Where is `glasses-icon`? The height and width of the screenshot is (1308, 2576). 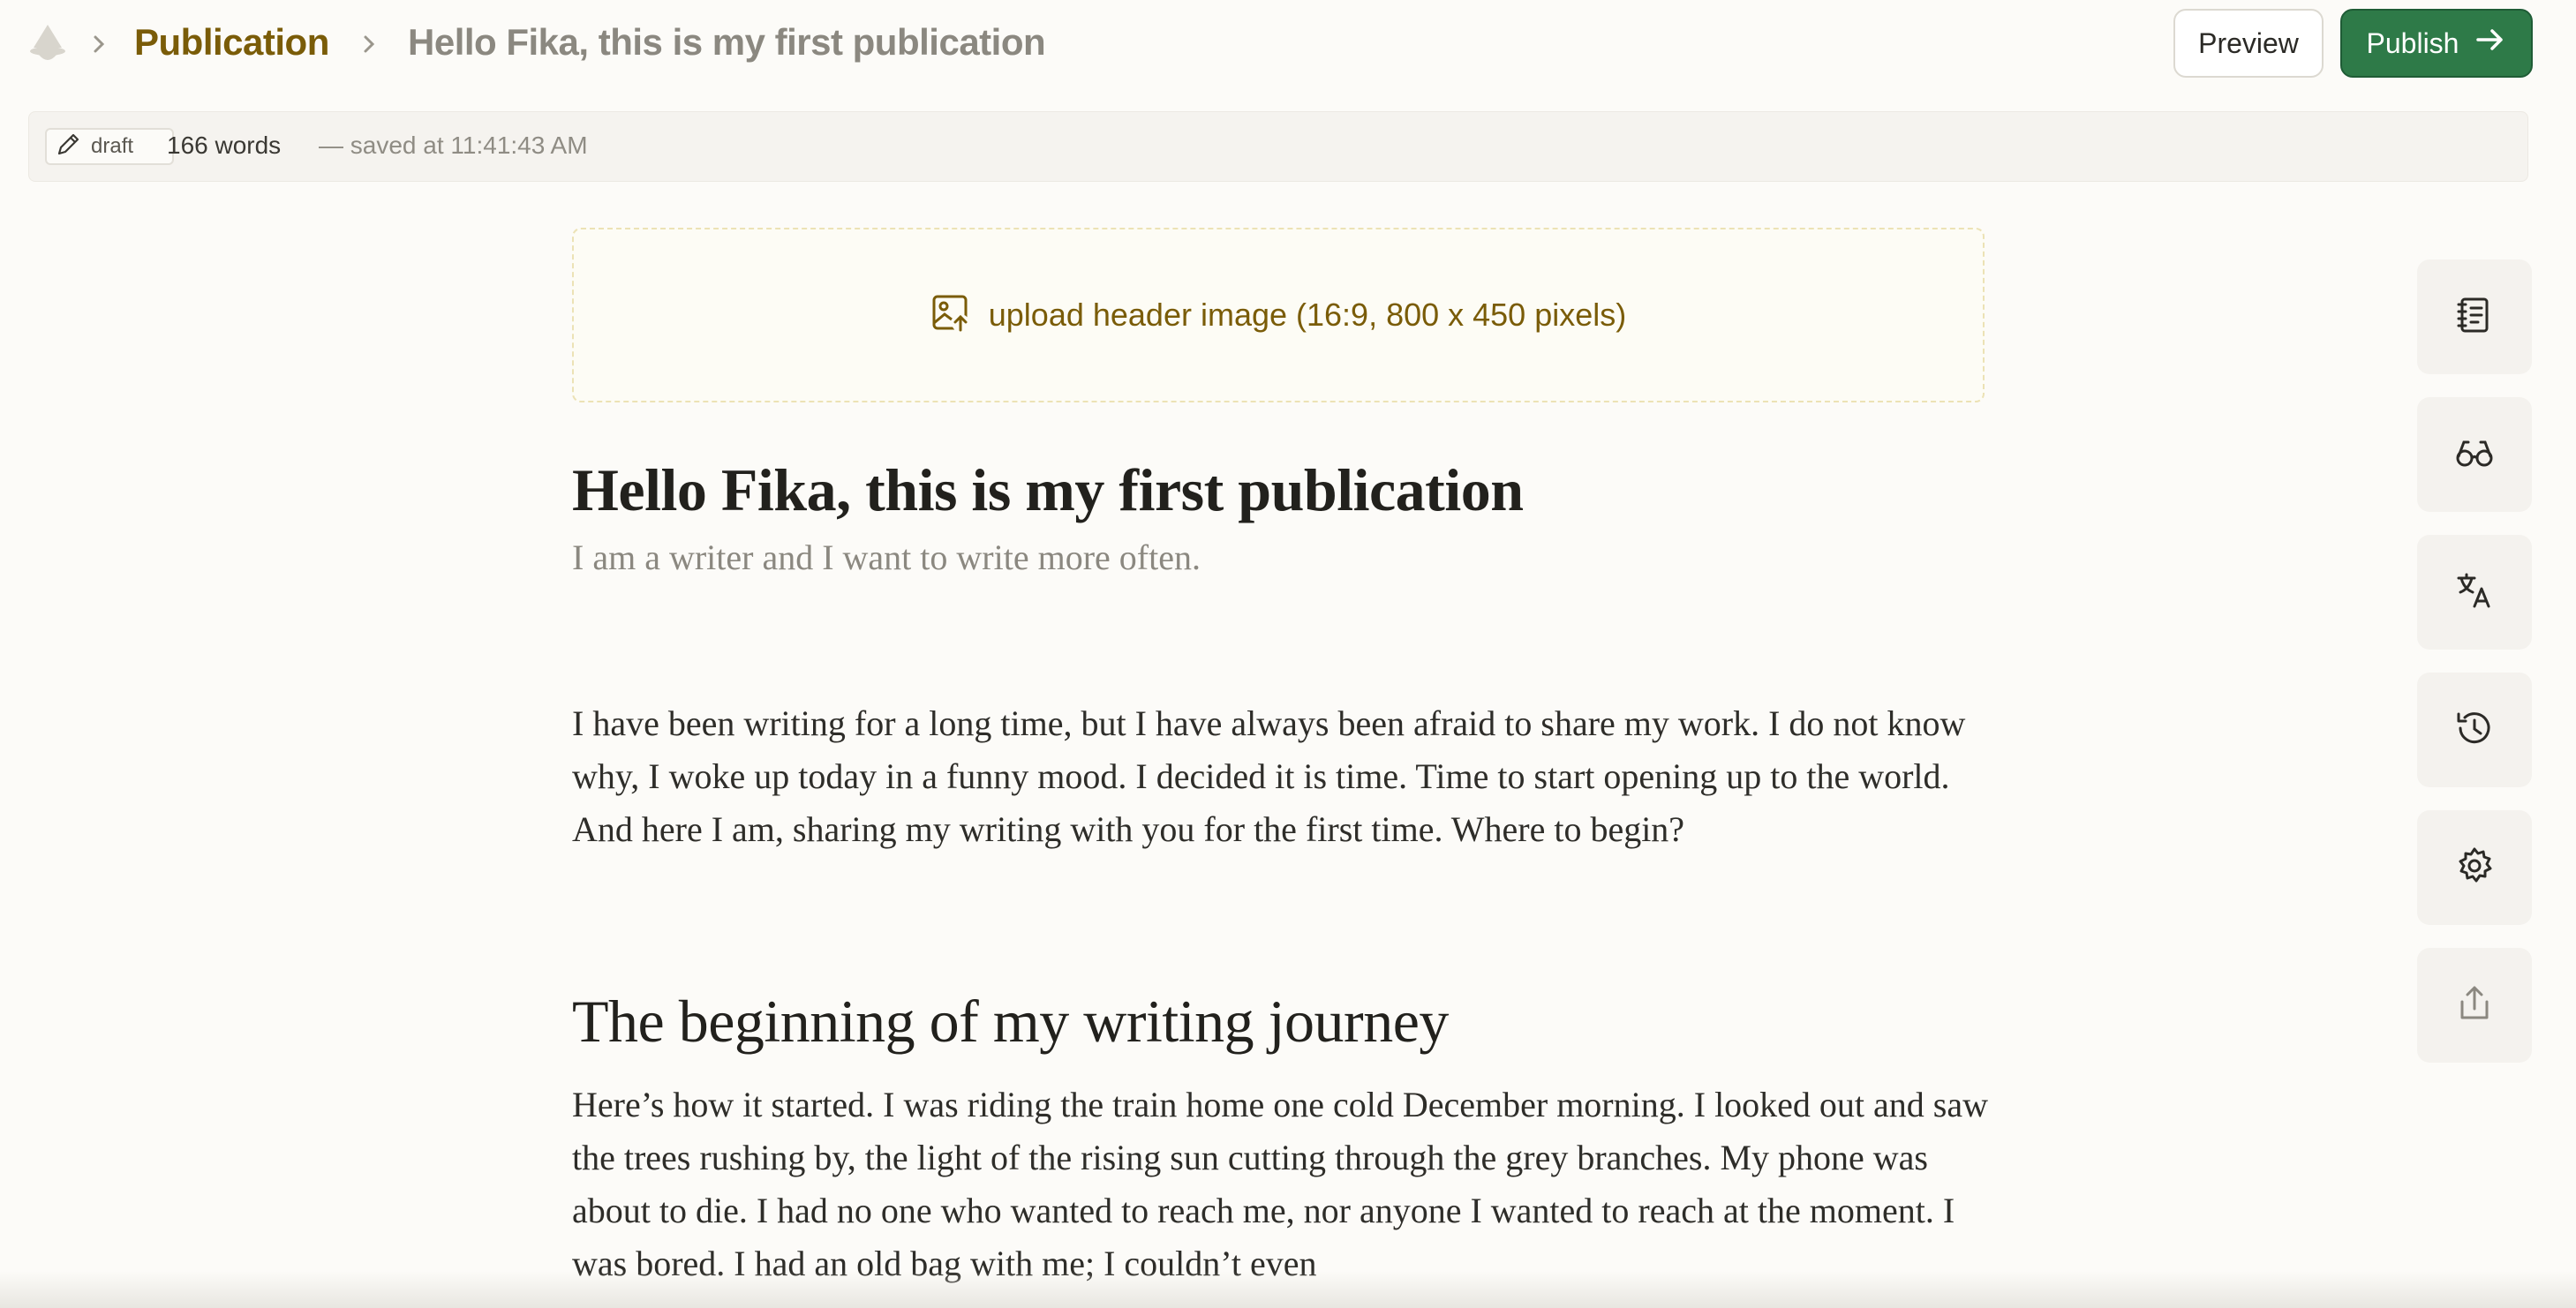
glasses-icon is located at coordinates (2475, 455).